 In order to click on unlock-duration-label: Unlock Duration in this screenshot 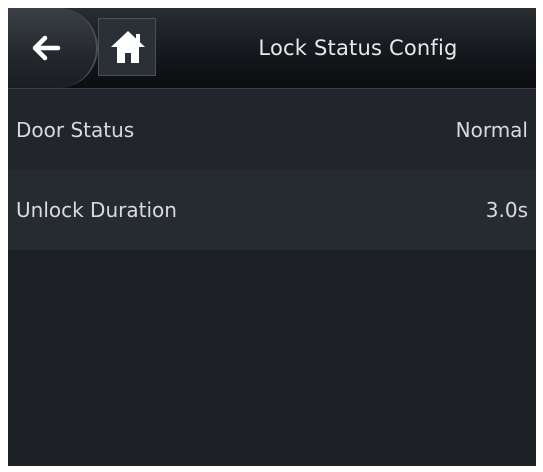, I will do `click(96, 210)`.